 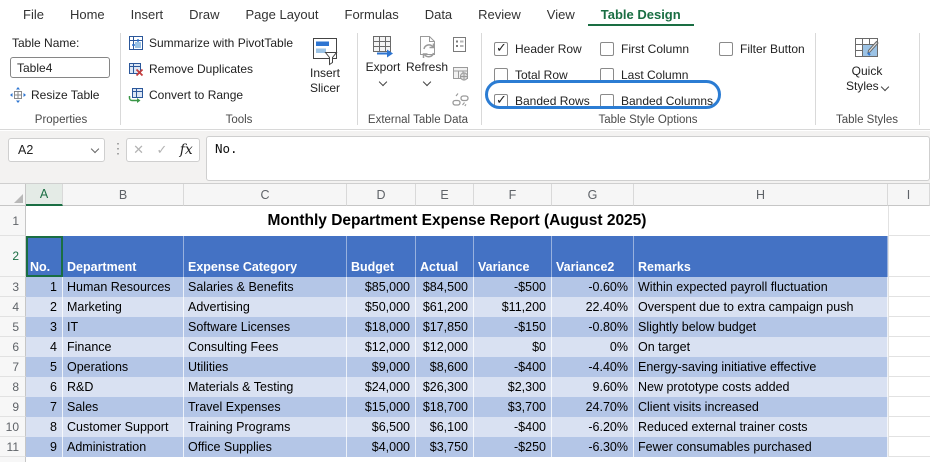 I want to click on table-header-cell: Variance, so click(x=513, y=256).